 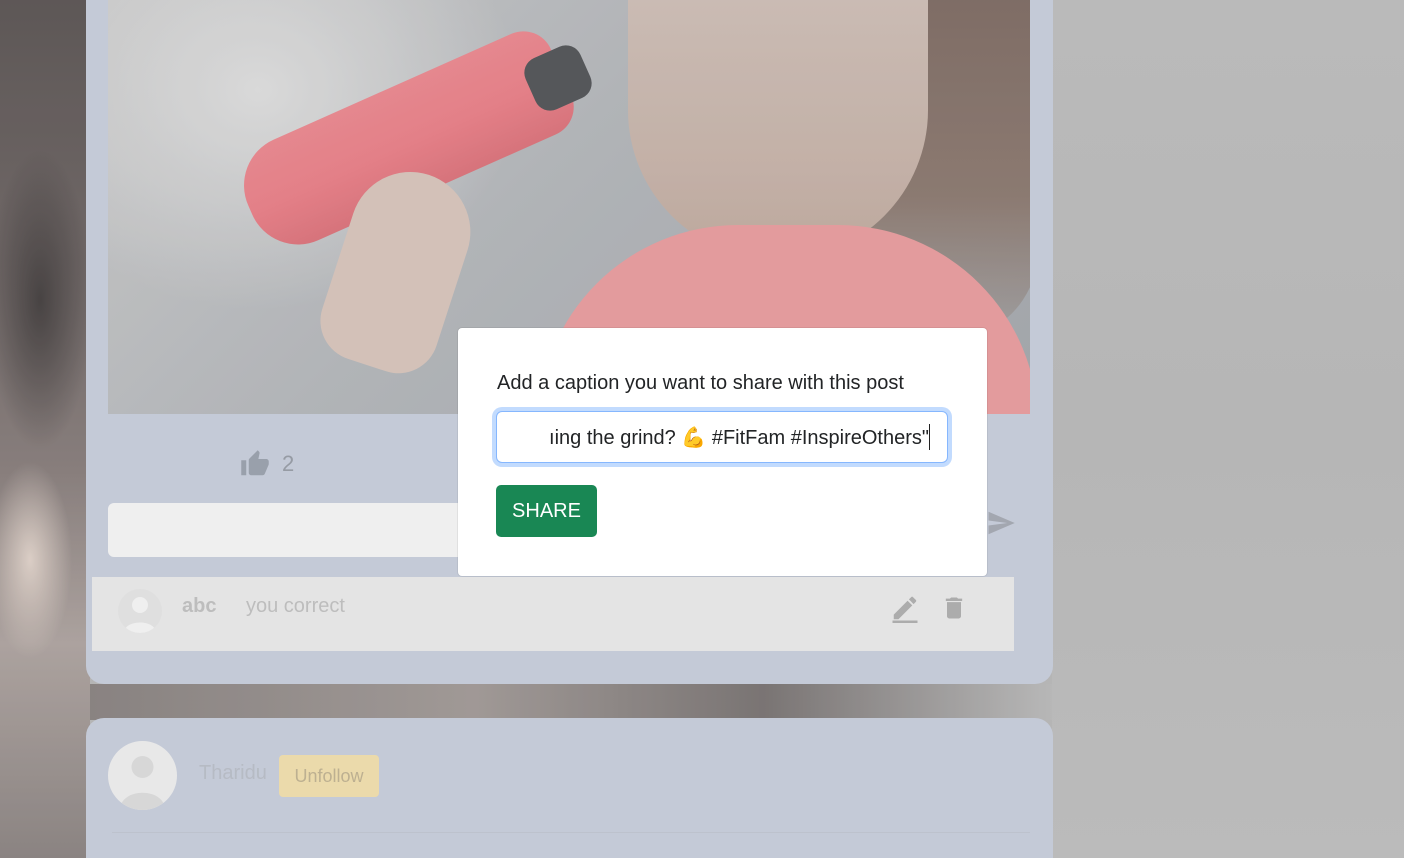 I want to click on share-button: SHARE, so click(x=546, y=511).